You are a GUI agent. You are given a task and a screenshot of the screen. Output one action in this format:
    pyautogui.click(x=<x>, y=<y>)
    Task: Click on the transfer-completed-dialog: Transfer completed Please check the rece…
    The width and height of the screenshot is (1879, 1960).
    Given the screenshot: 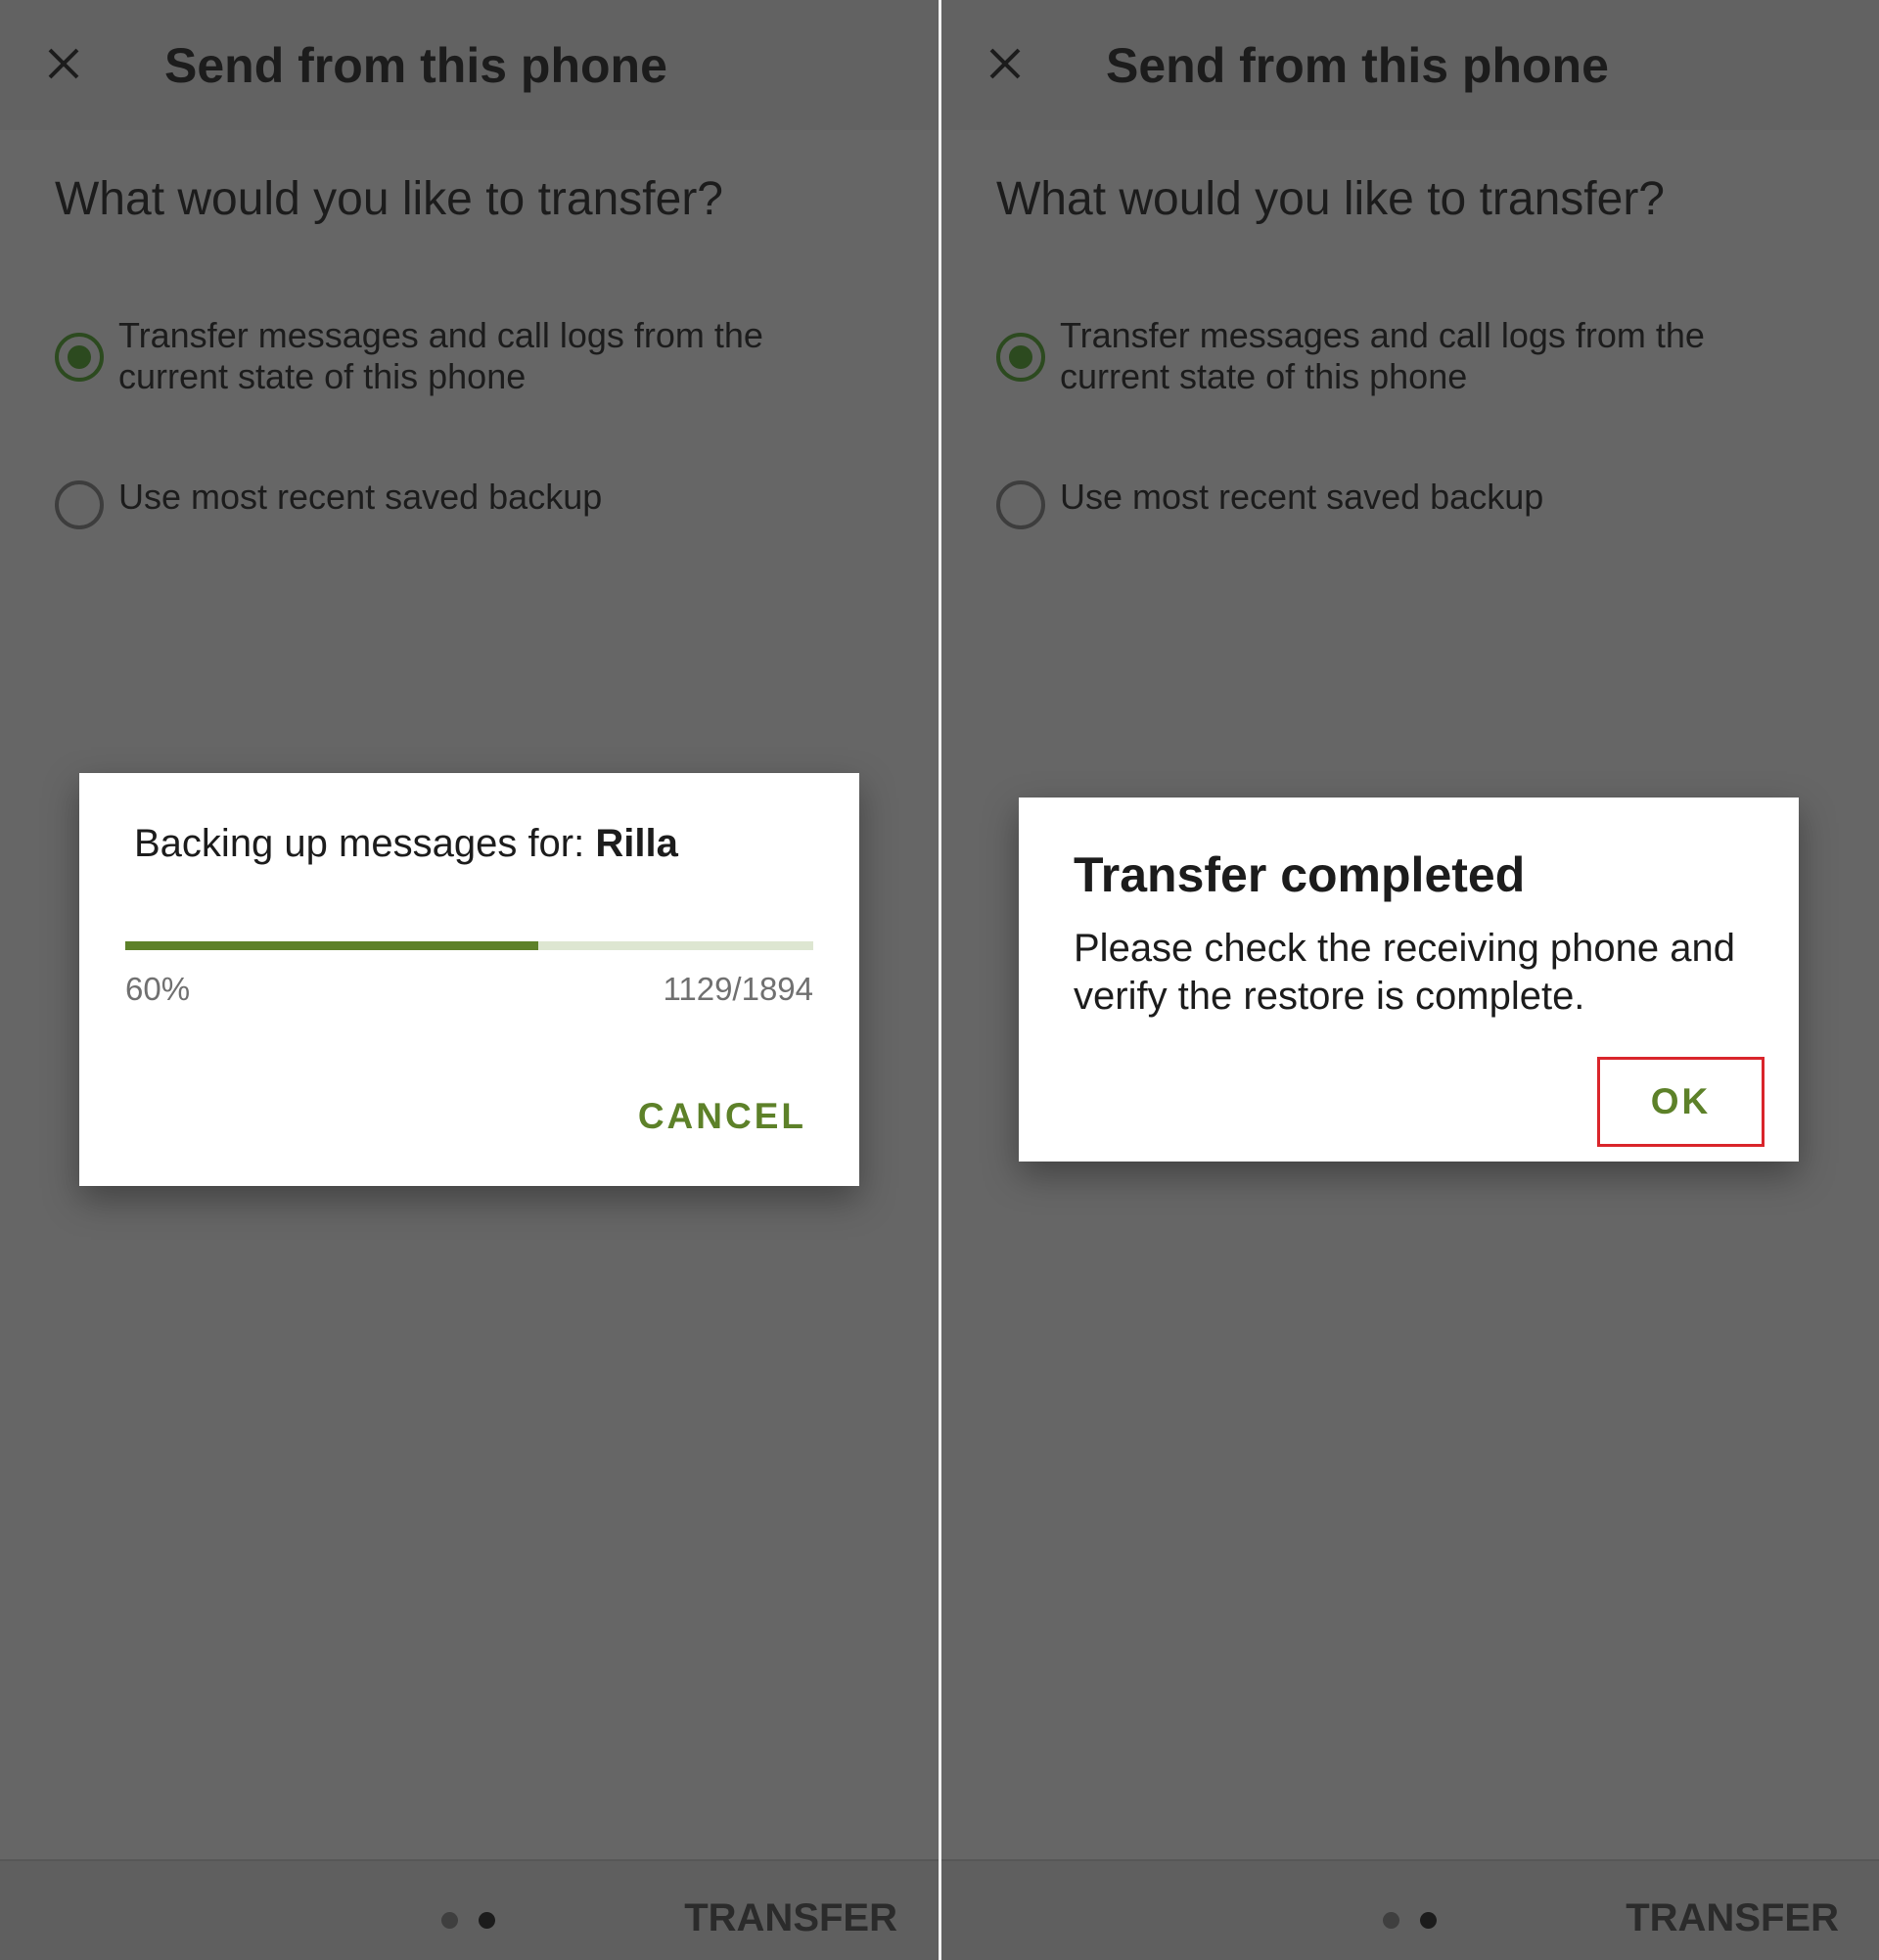 What is the action you would take?
    pyautogui.click(x=1409, y=980)
    